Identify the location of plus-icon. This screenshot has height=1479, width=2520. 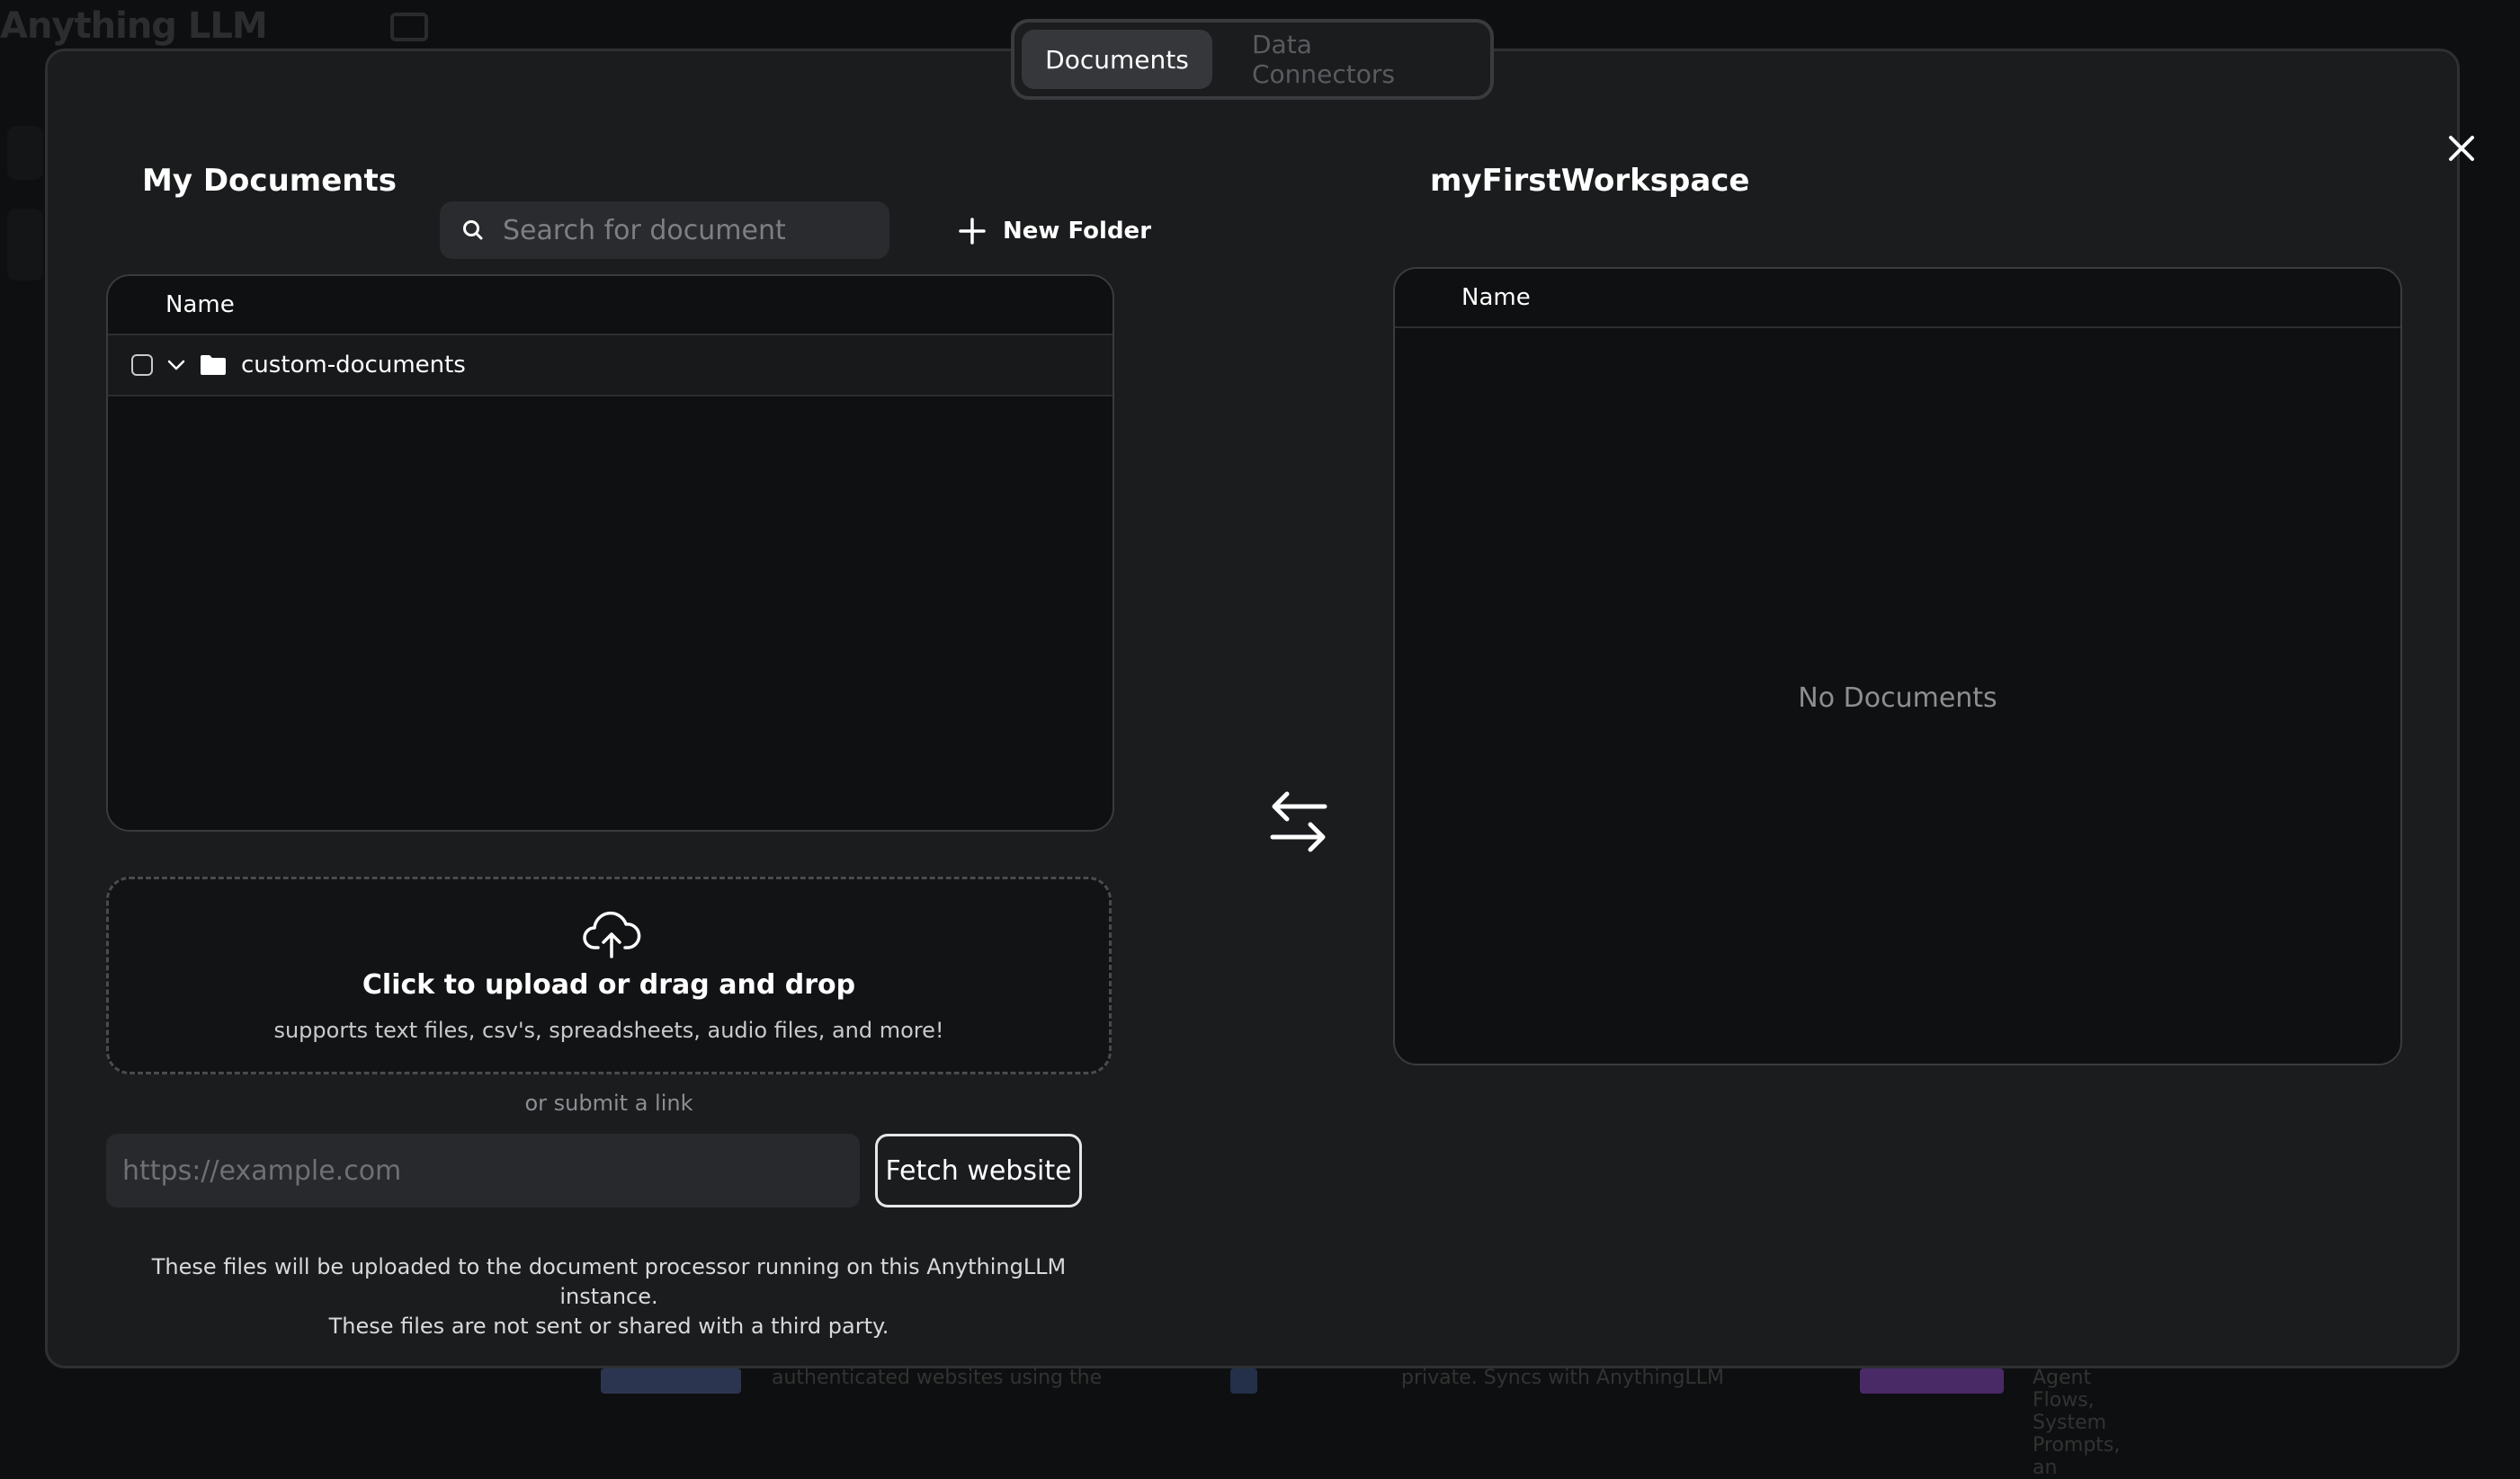
(972, 231).